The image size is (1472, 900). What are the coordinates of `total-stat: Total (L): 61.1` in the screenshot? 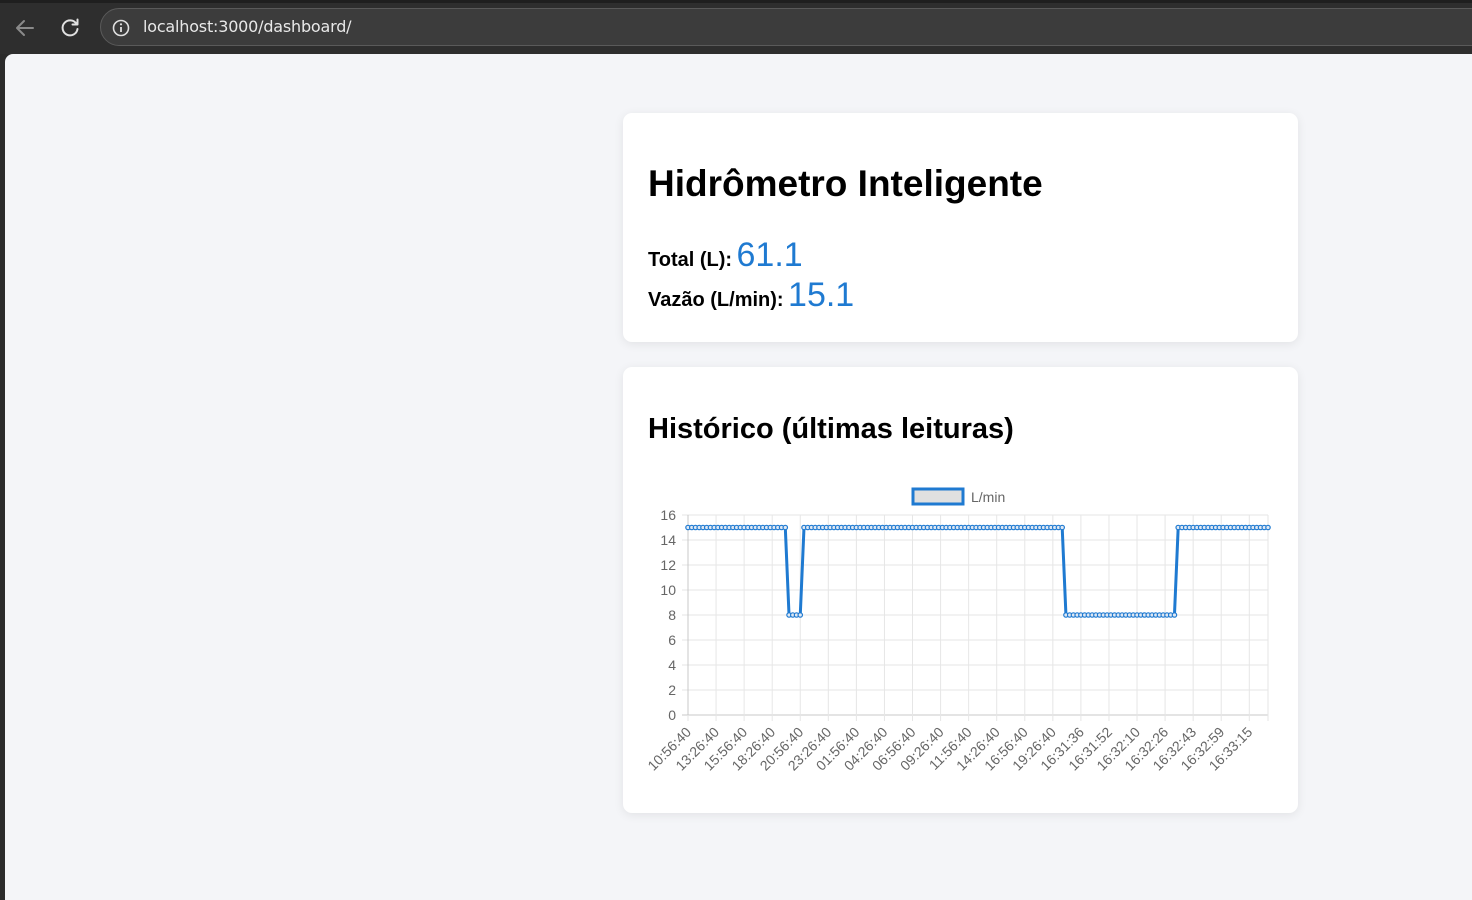 It's located at (725, 255).